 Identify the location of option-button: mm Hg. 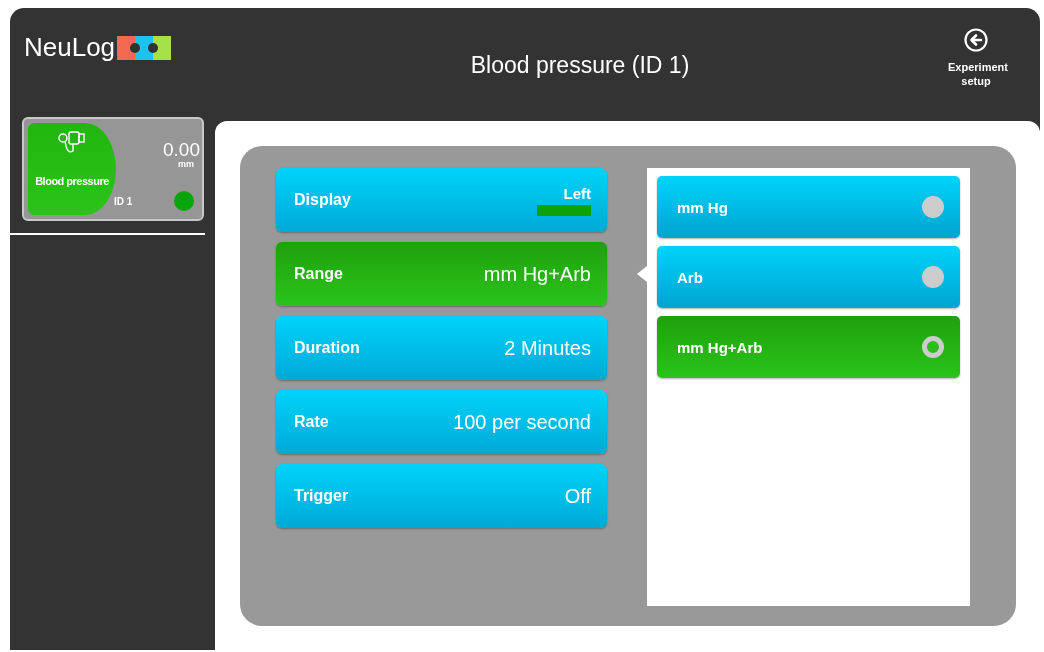
(808, 207).